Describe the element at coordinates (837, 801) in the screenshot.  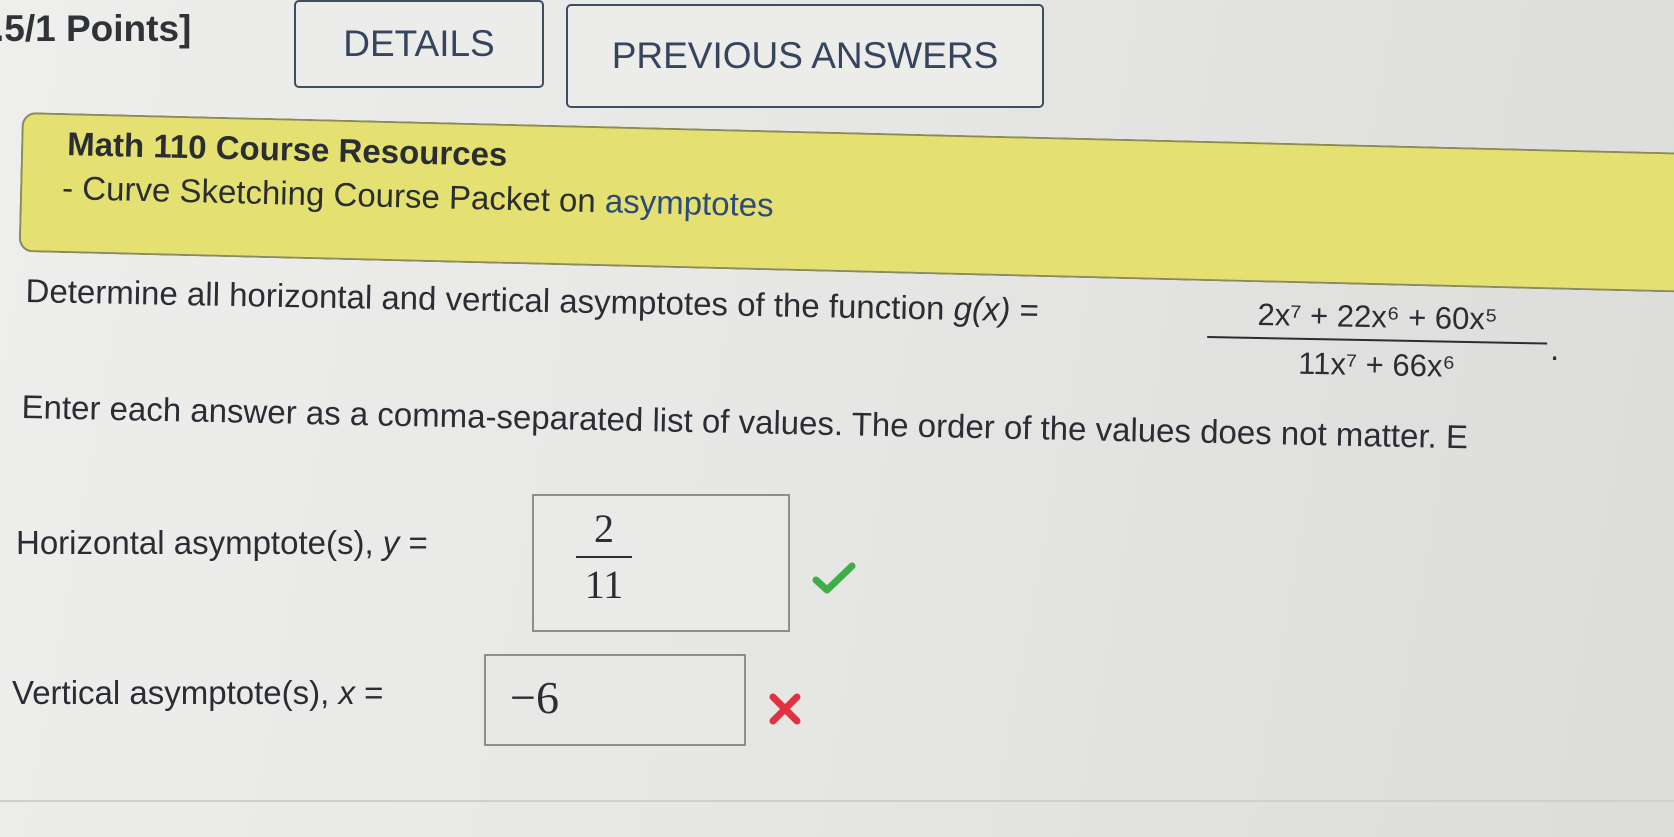
I see `section-divider` at that location.